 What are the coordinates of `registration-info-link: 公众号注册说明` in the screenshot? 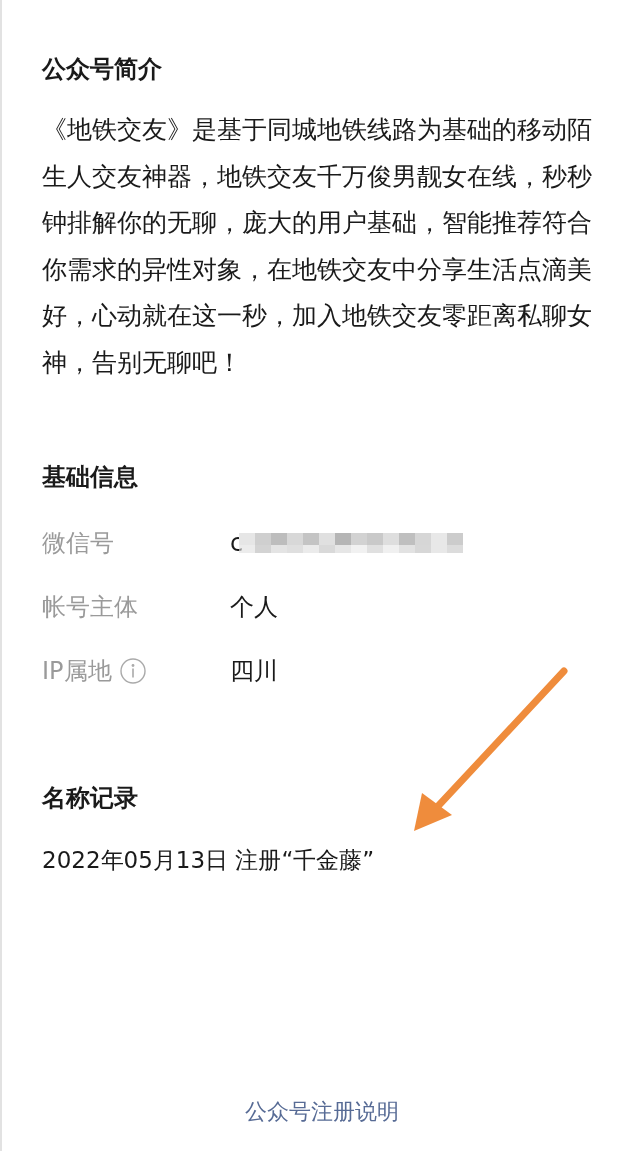 It's located at (322, 1112).